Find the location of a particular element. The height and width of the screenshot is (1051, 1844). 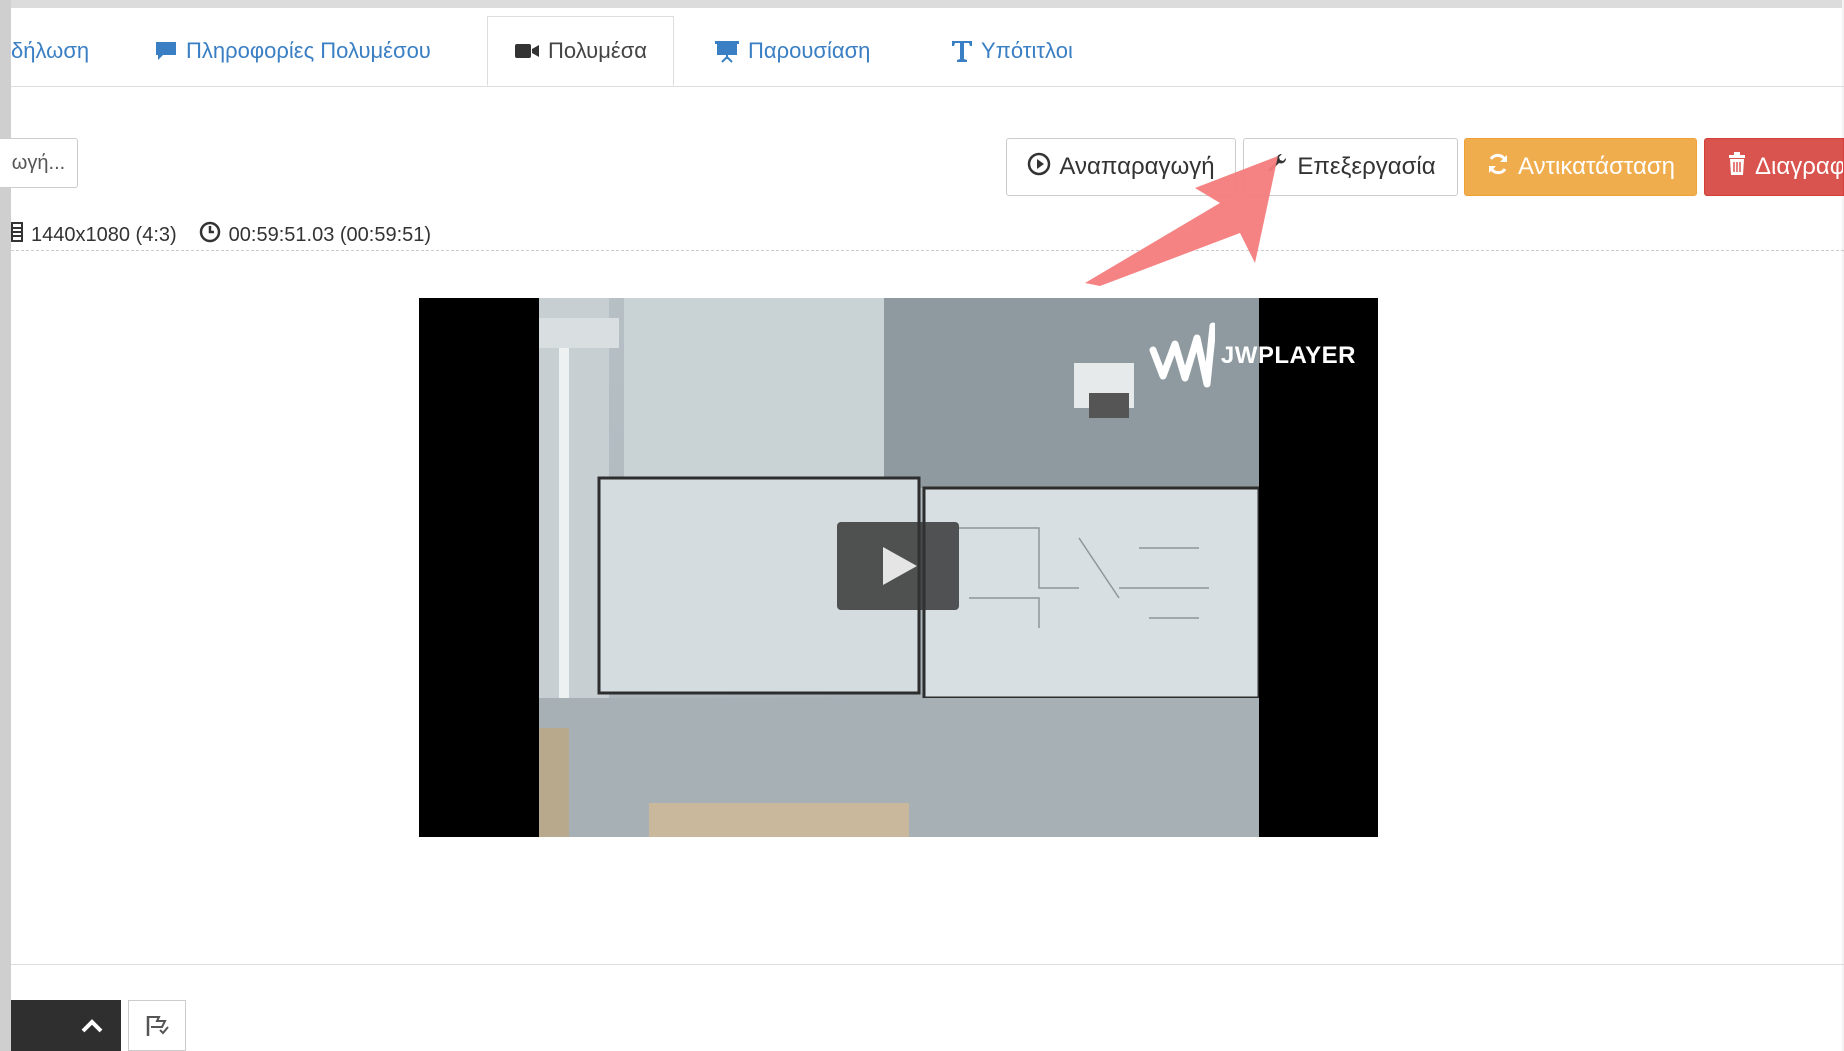

tab-label: Πληροφορίες Πολυμέσου is located at coordinates (308, 50).